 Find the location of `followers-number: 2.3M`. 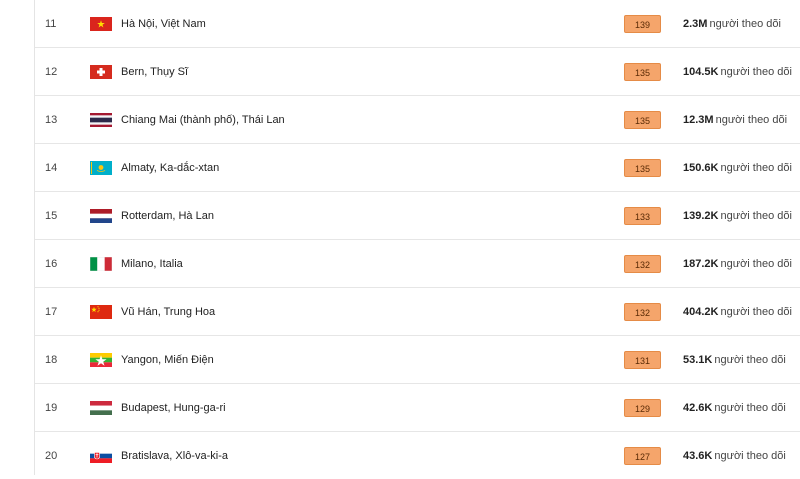

followers-number: 2.3M is located at coordinates (695, 23).